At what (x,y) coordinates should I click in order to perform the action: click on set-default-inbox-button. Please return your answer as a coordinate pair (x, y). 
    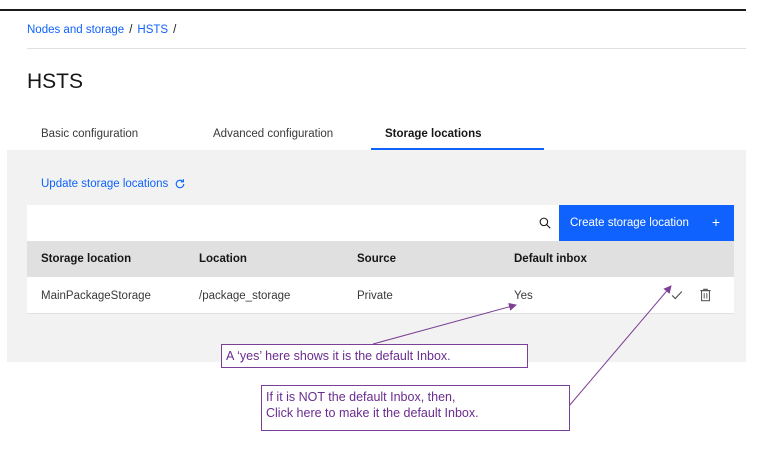
    Looking at the image, I should click on (677, 297).